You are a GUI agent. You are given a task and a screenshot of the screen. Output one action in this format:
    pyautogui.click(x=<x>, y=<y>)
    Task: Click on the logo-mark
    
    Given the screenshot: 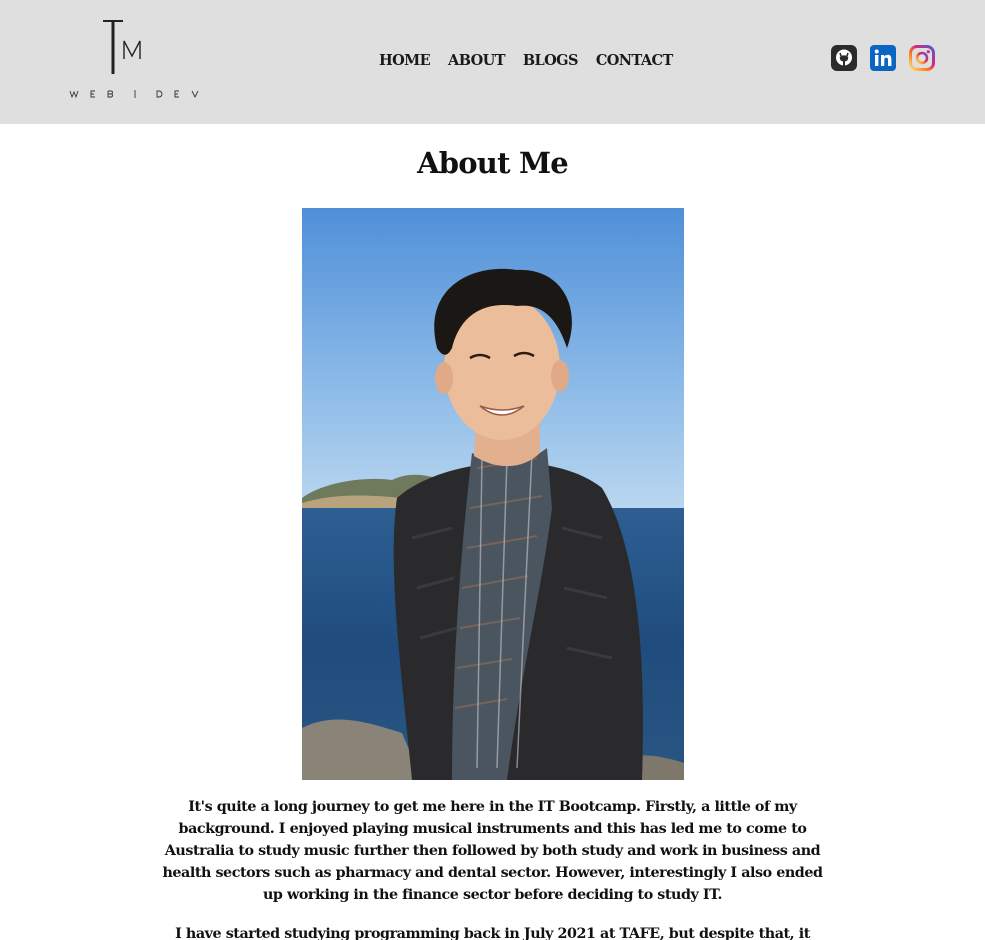 What is the action you would take?
    pyautogui.click(x=134, y=59)
    